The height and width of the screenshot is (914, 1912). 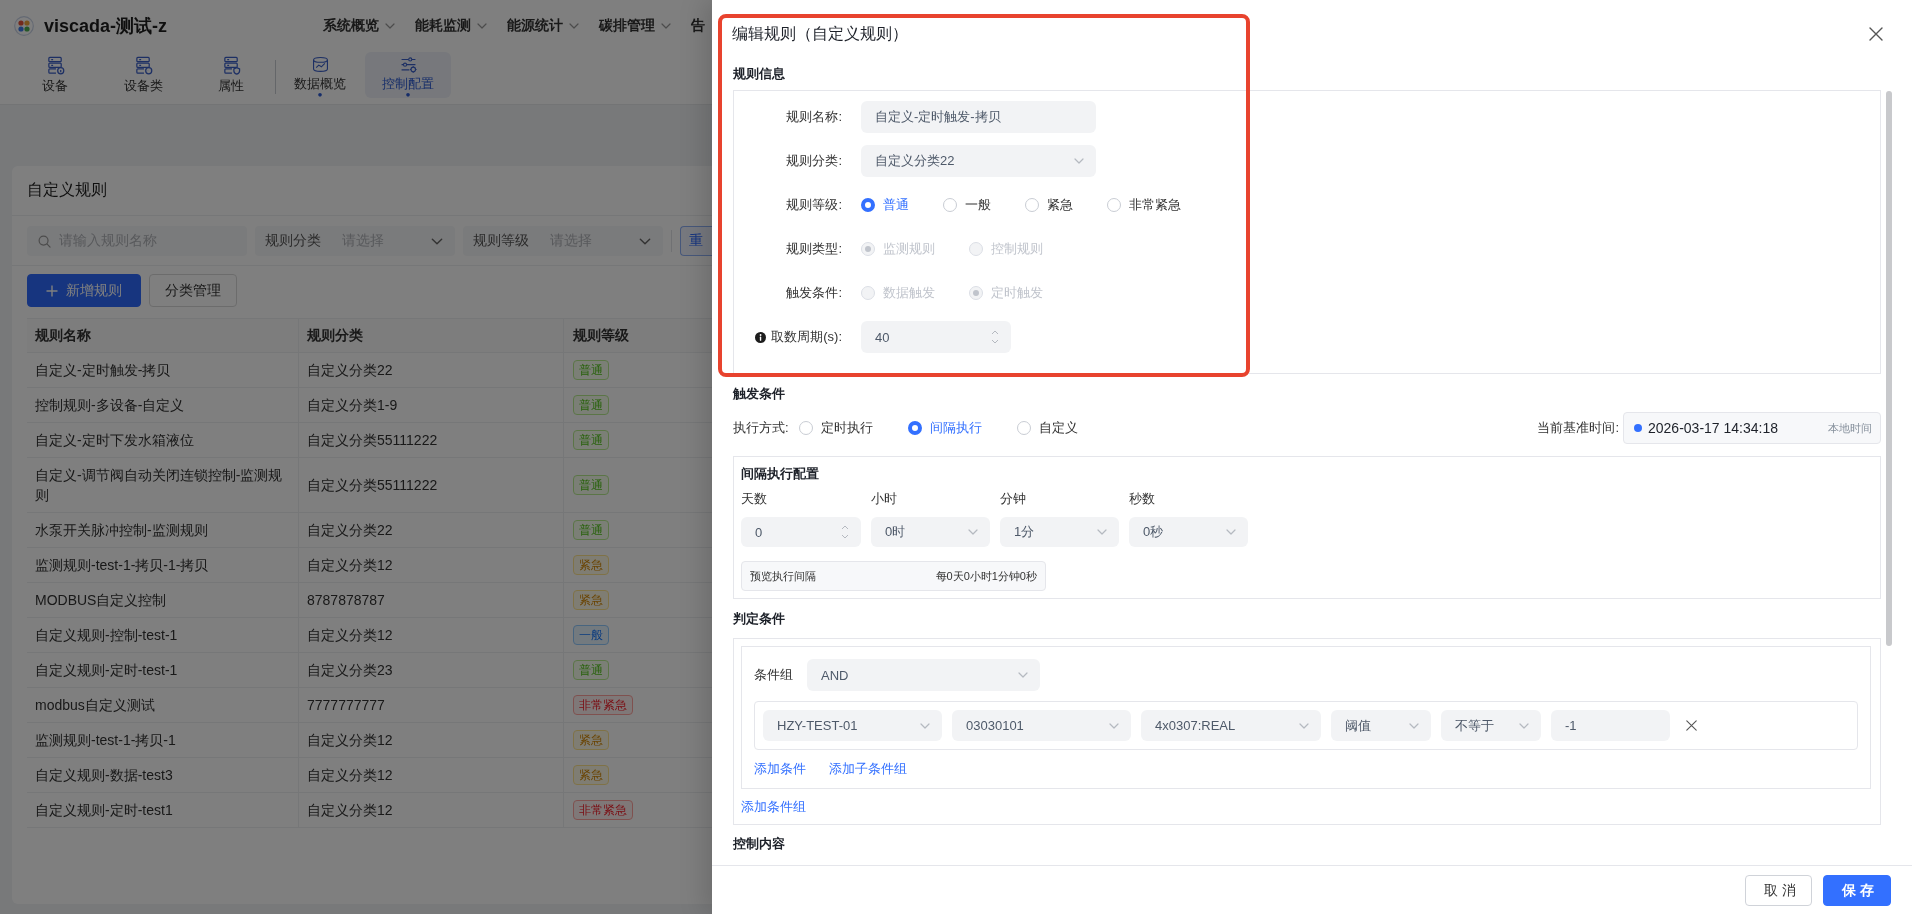 I want to click on radio-option: 普通, so click(x=885, y=205).